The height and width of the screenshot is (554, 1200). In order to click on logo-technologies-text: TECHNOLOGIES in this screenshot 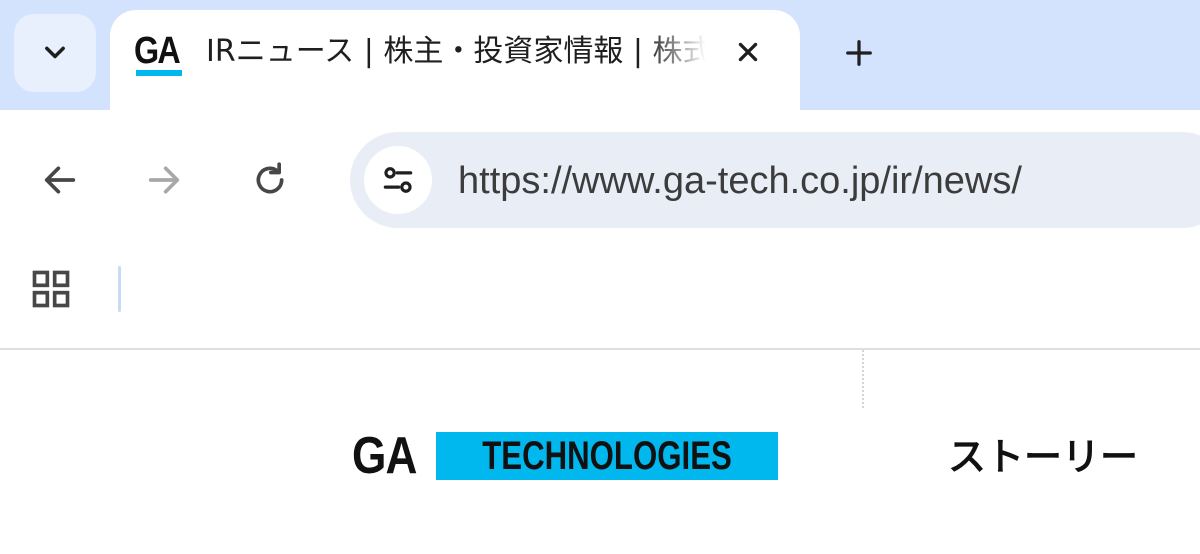, I will do `click(607, 456)`.